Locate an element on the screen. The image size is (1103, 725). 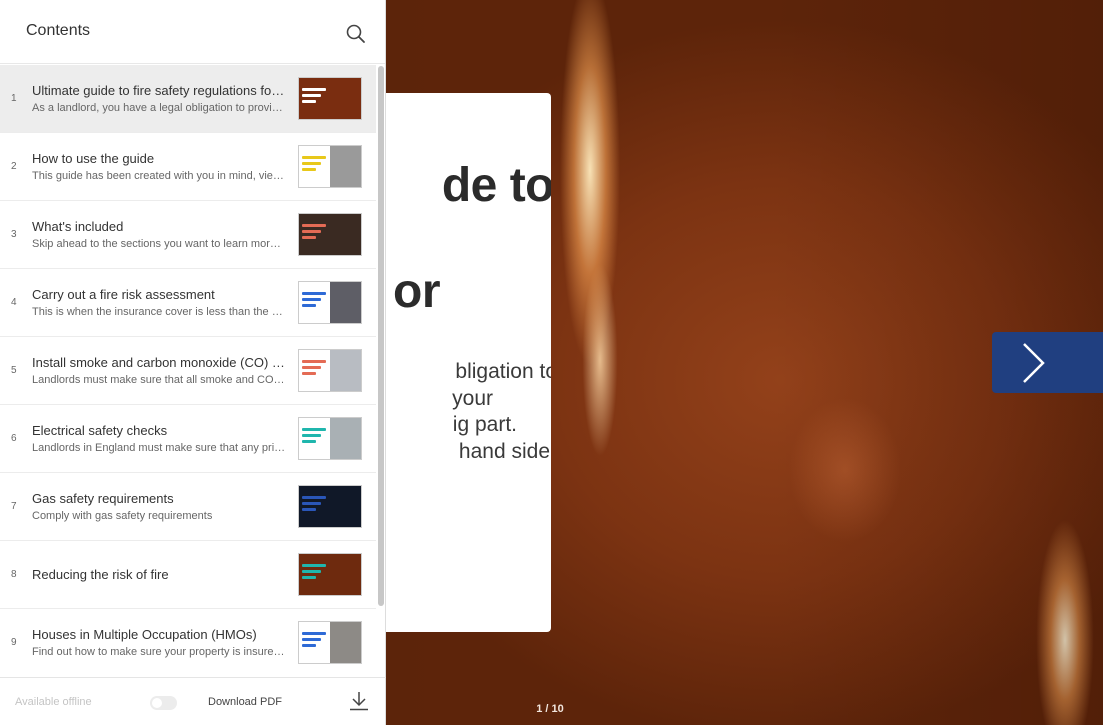
toc-item-text: Reducing the risk of fire is located at coordinates (159, 574).